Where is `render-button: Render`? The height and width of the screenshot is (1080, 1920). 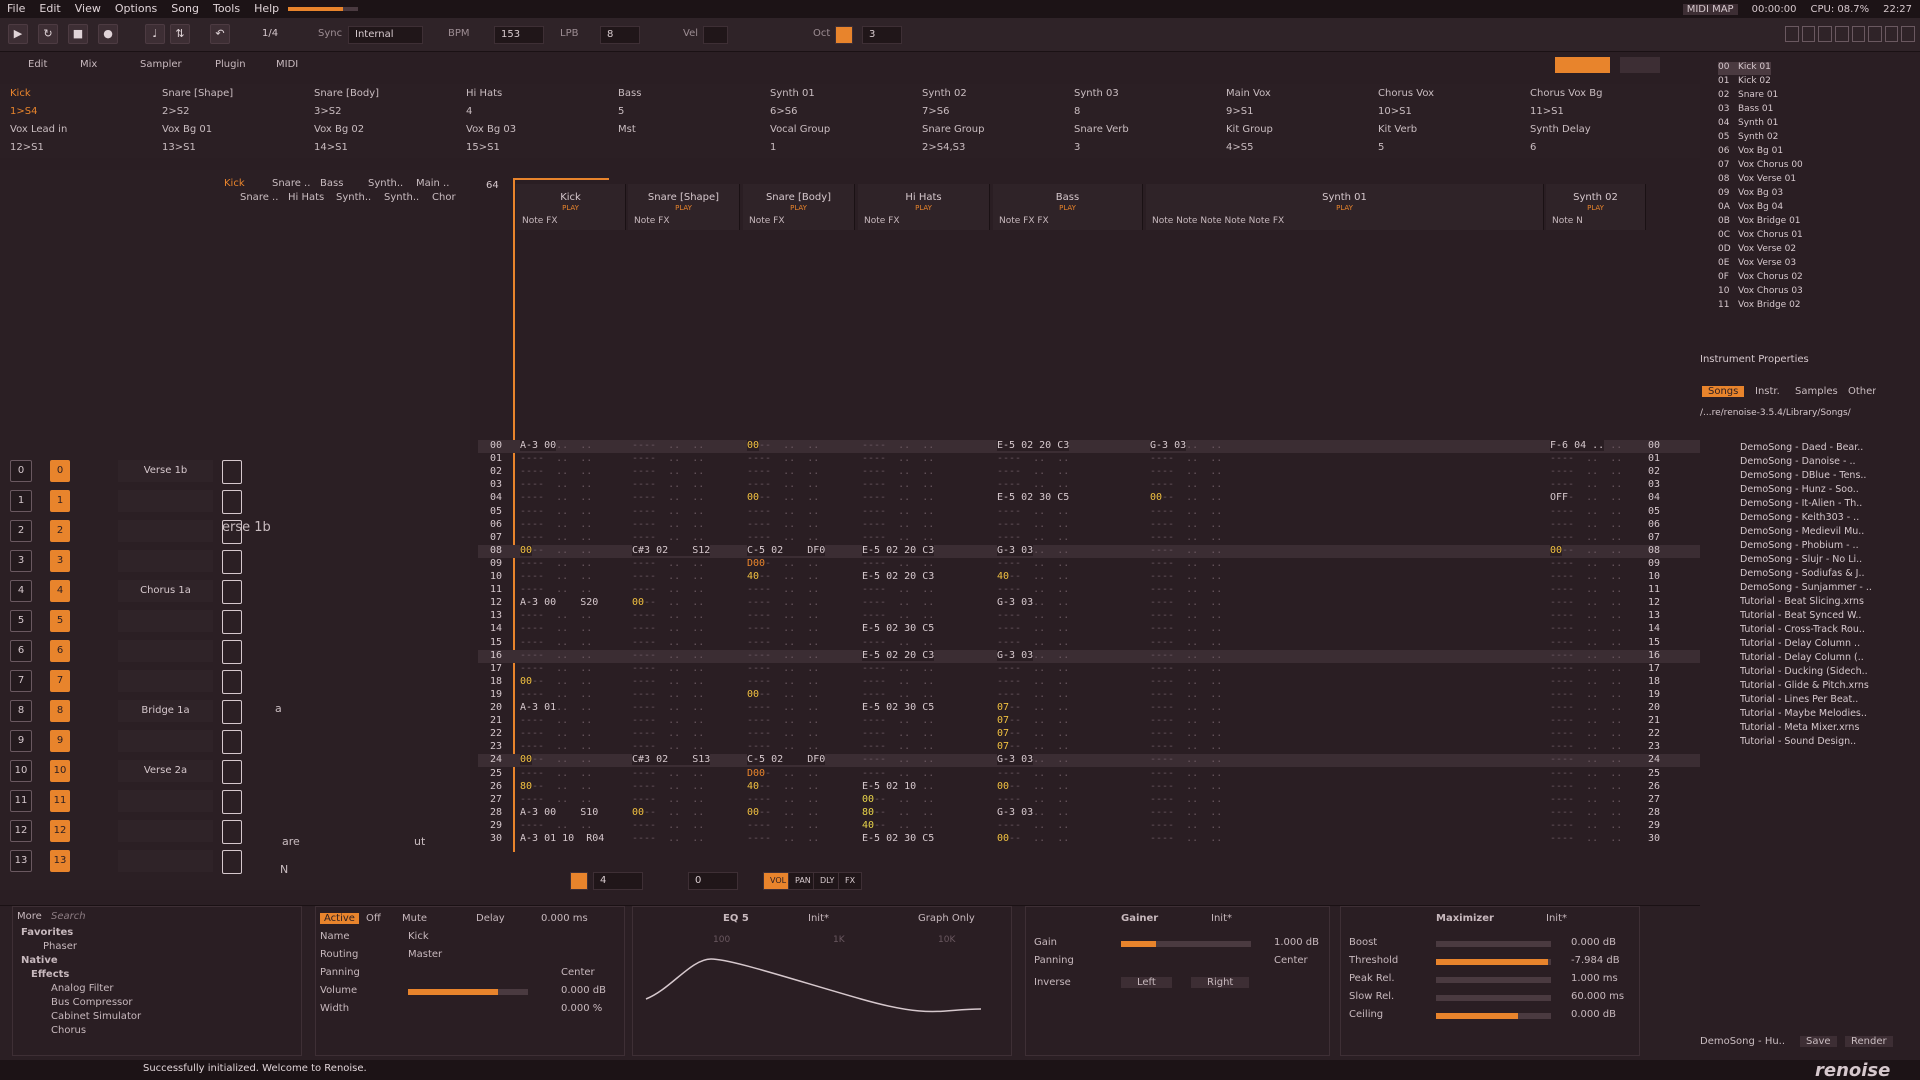 render-button: Render is located at coordinates (1869, 1041).